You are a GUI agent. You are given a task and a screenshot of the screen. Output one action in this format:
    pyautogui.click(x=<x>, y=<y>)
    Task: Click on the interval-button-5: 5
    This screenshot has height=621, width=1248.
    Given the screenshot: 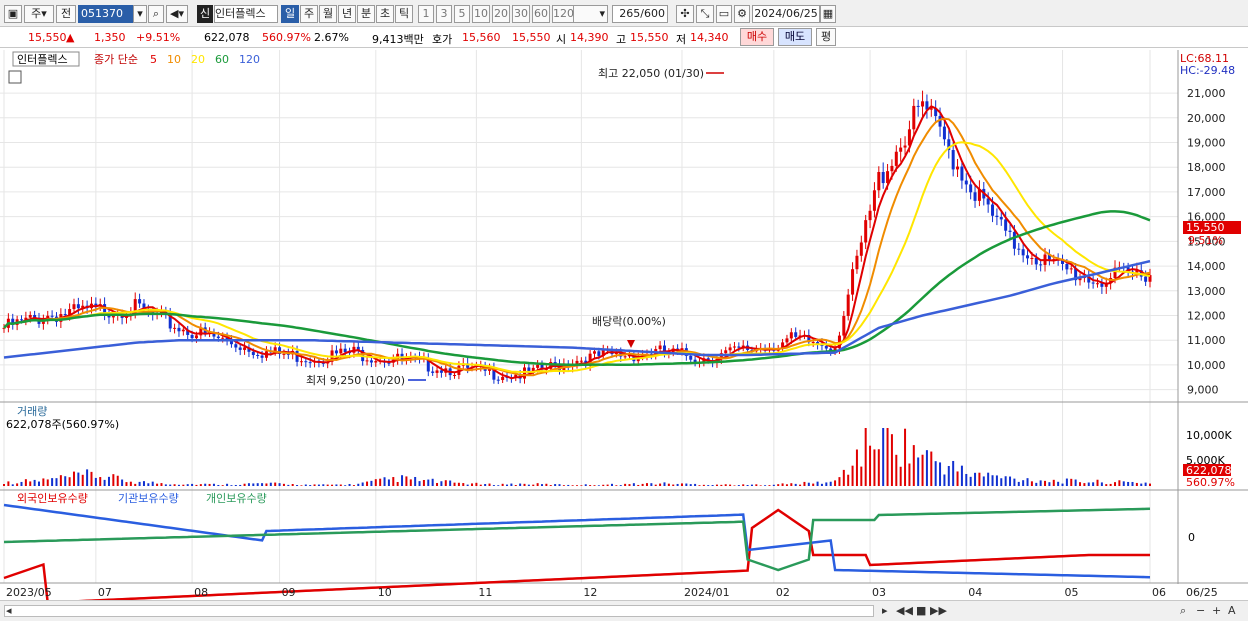 What is the action you would take?
    pyautogui.click(x=462, y=14)
    